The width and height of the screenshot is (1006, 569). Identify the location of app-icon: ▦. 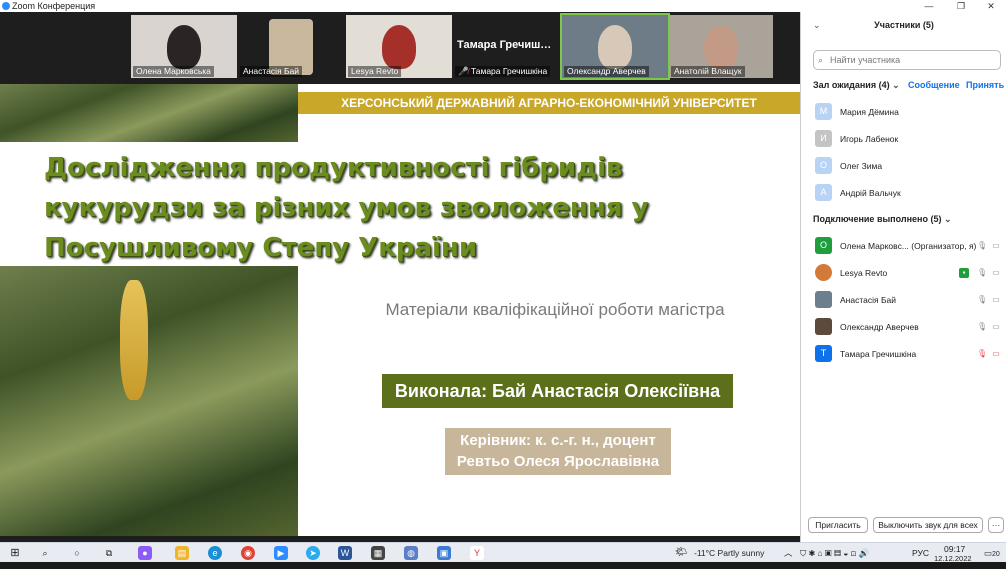
(378, 553).